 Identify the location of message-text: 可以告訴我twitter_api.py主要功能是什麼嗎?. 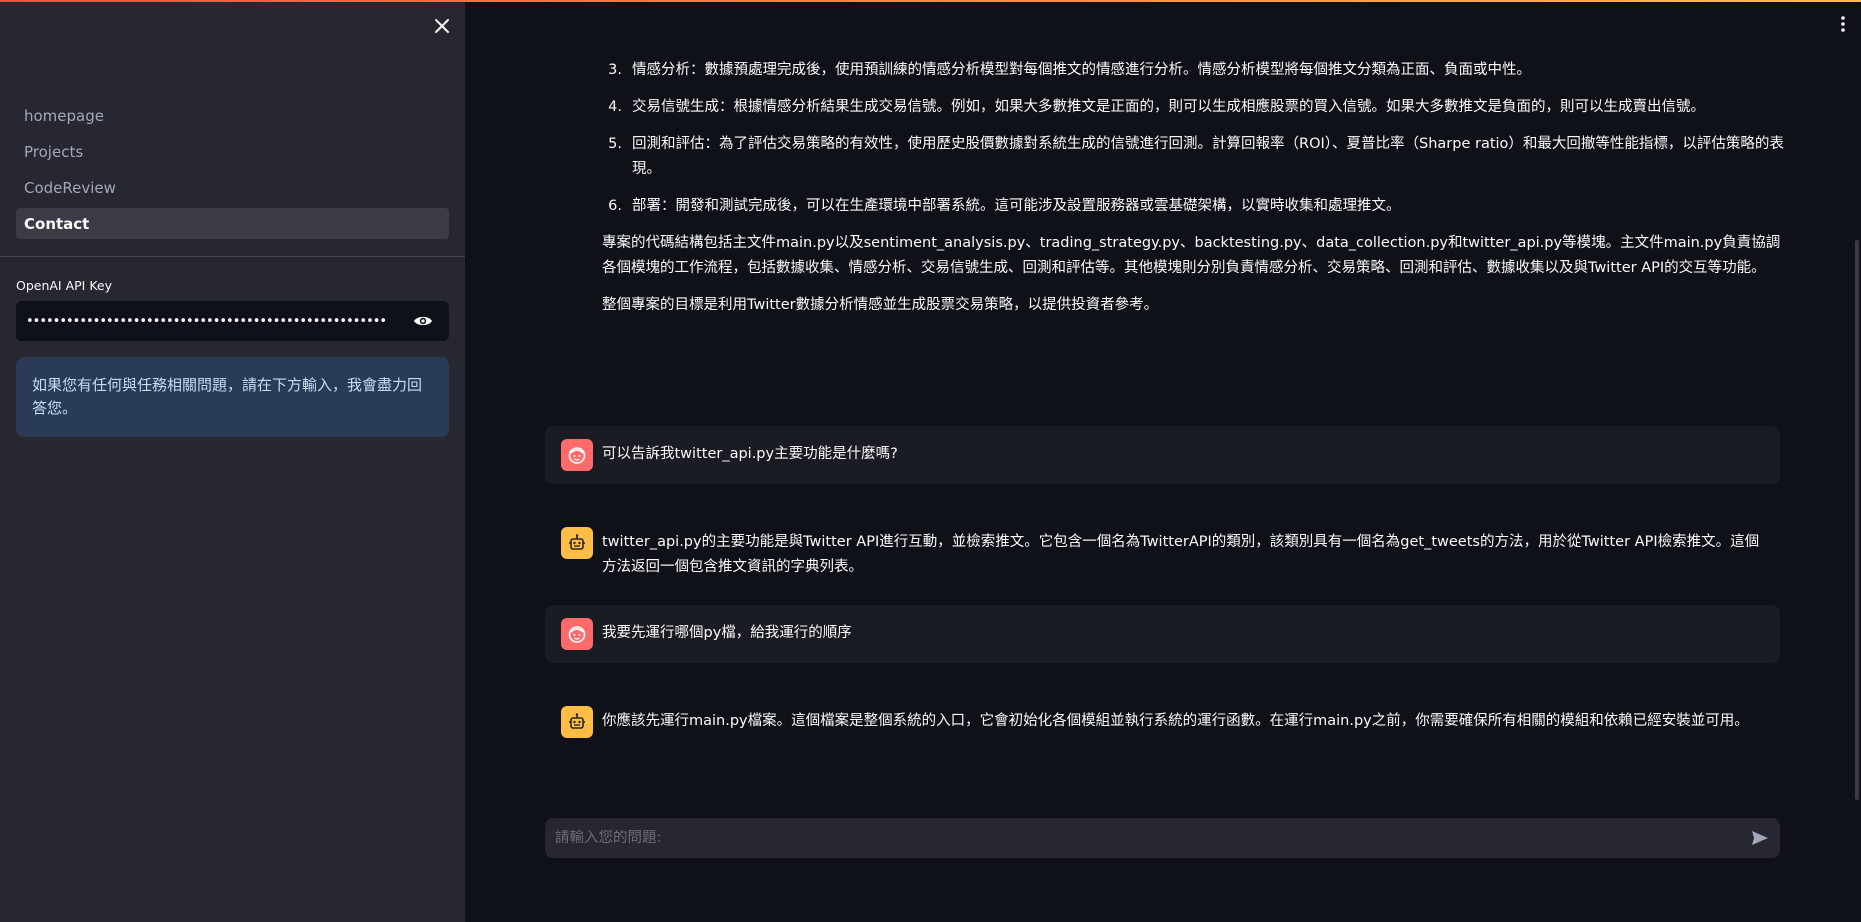
(750, 454).